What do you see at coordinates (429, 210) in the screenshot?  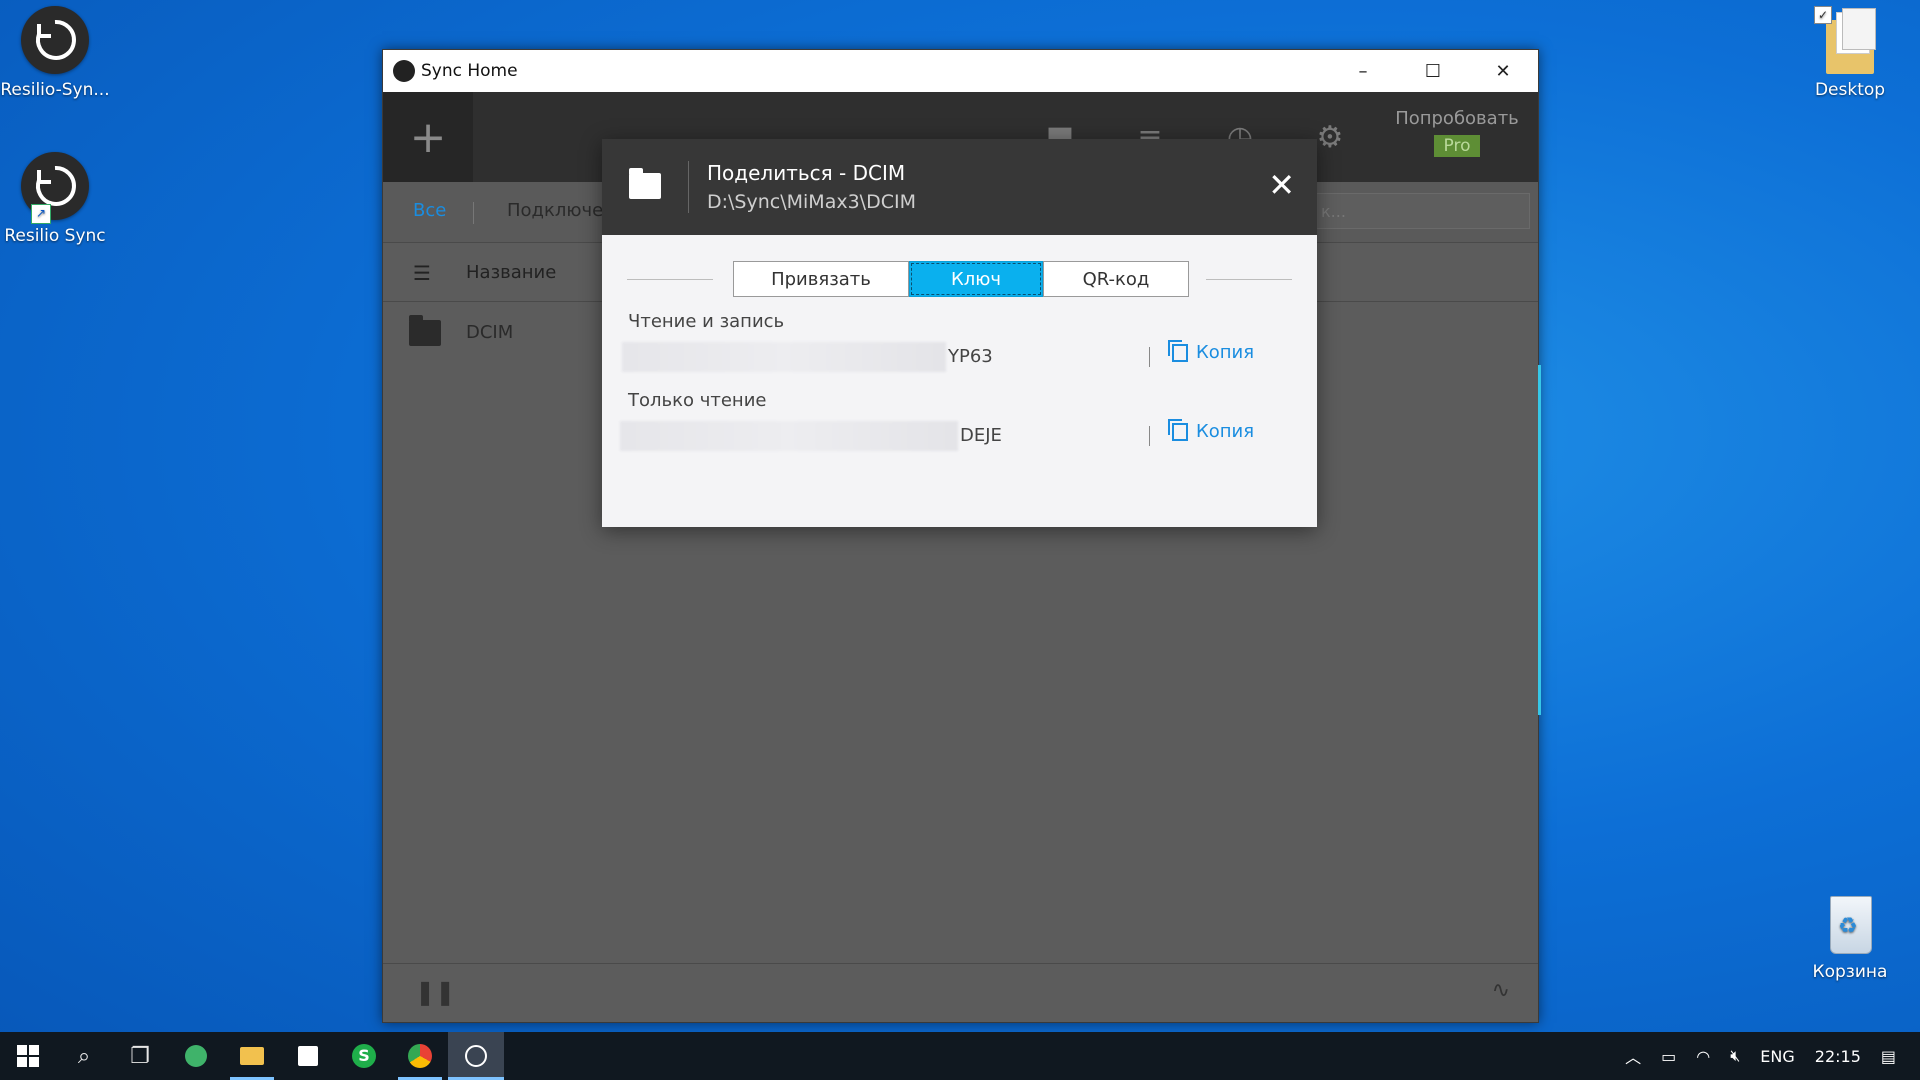 I see `filter-all-tab: Все` at bounding box center [429, 210].